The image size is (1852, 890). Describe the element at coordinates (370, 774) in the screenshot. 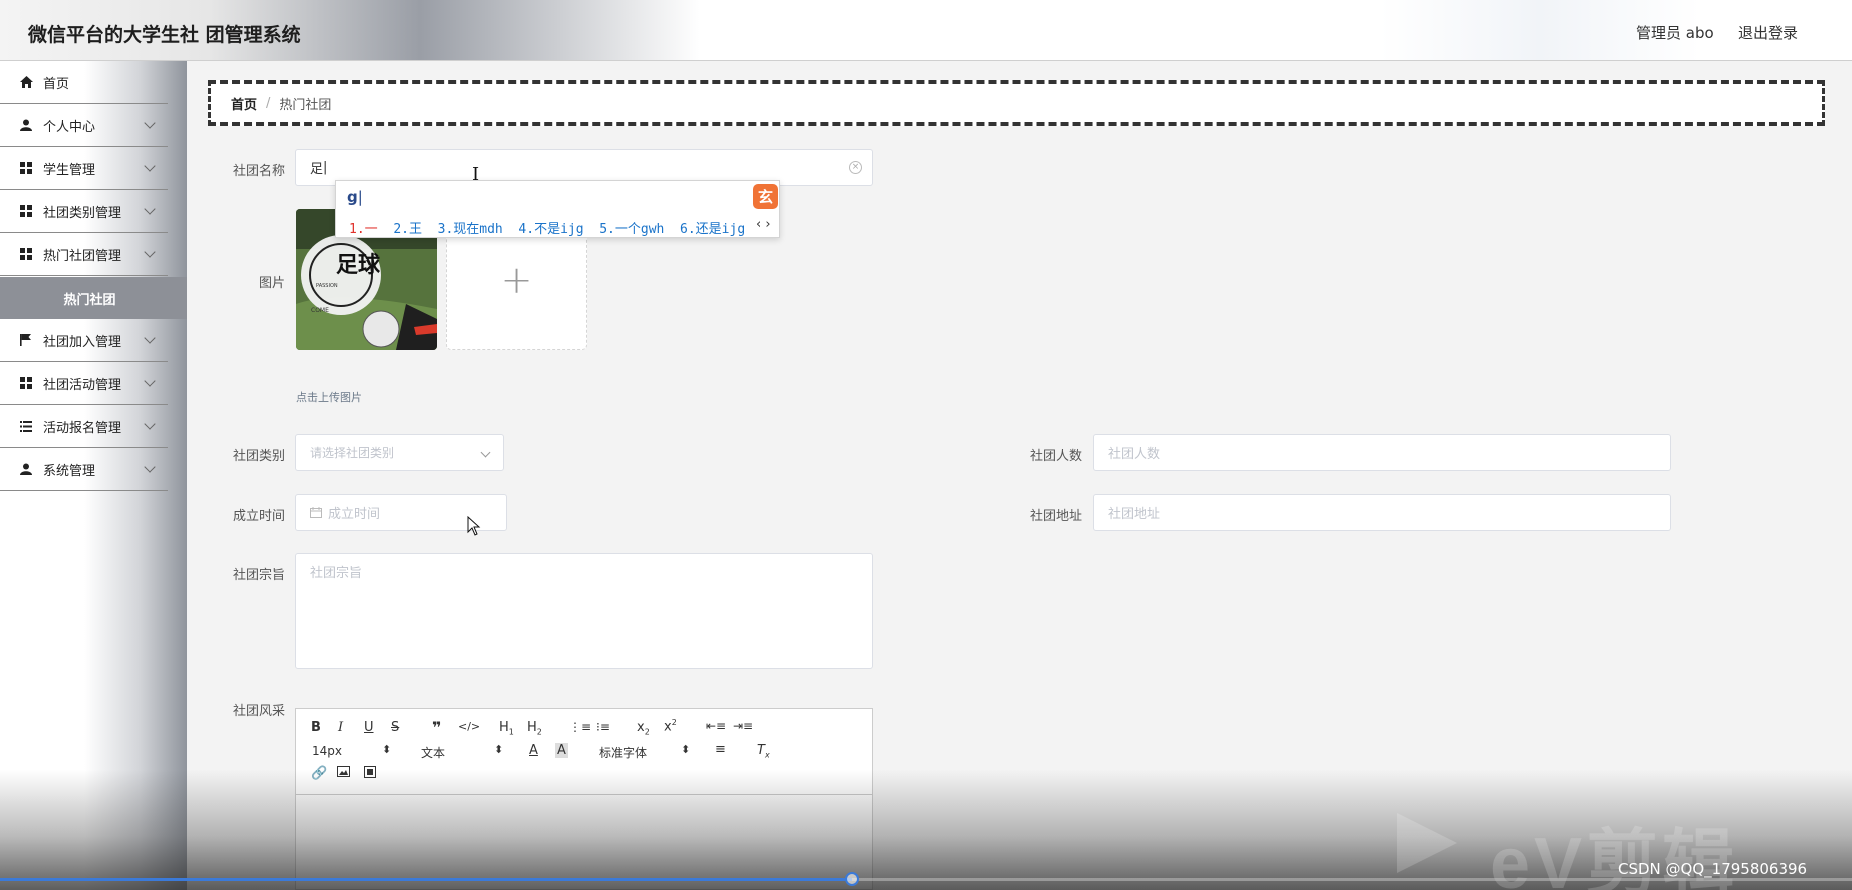

I see `video-icon` at that location.